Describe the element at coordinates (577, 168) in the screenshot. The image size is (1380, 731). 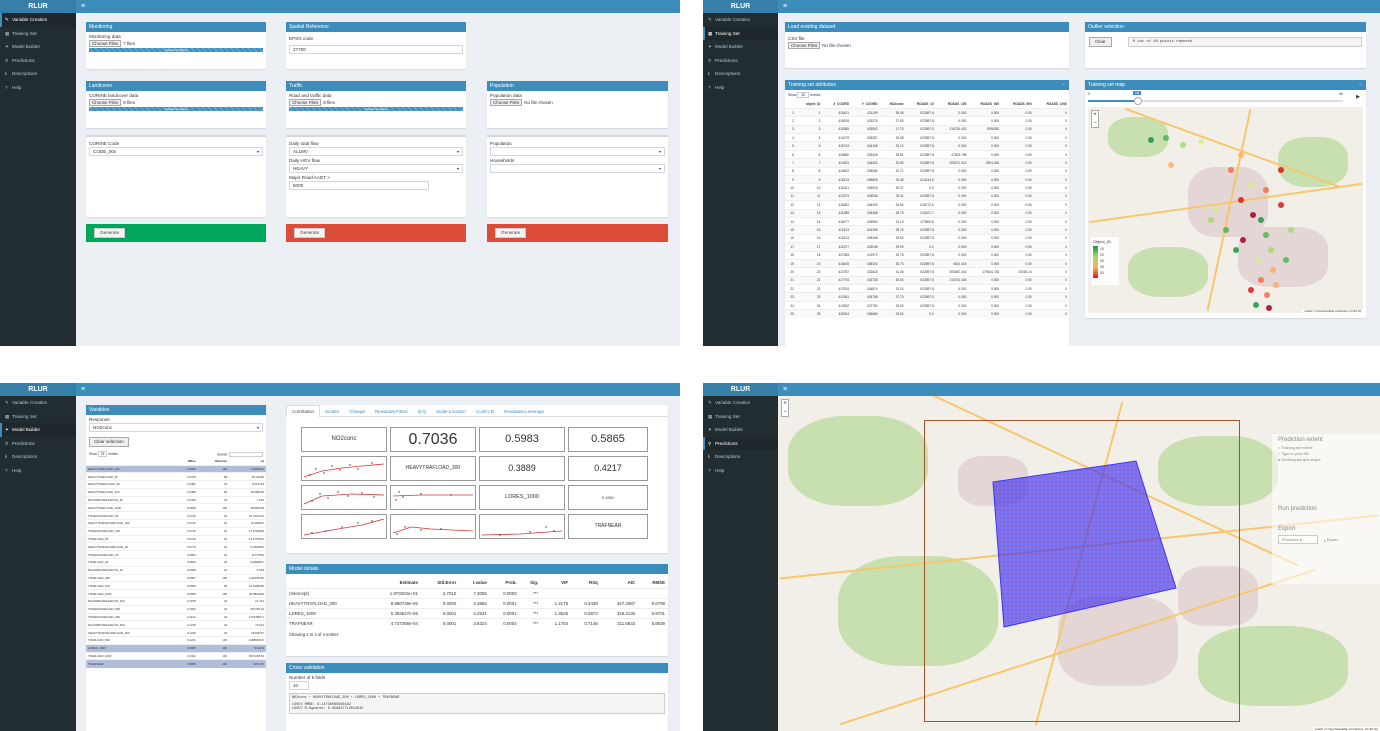
I see `households-select: ▾` at that location.